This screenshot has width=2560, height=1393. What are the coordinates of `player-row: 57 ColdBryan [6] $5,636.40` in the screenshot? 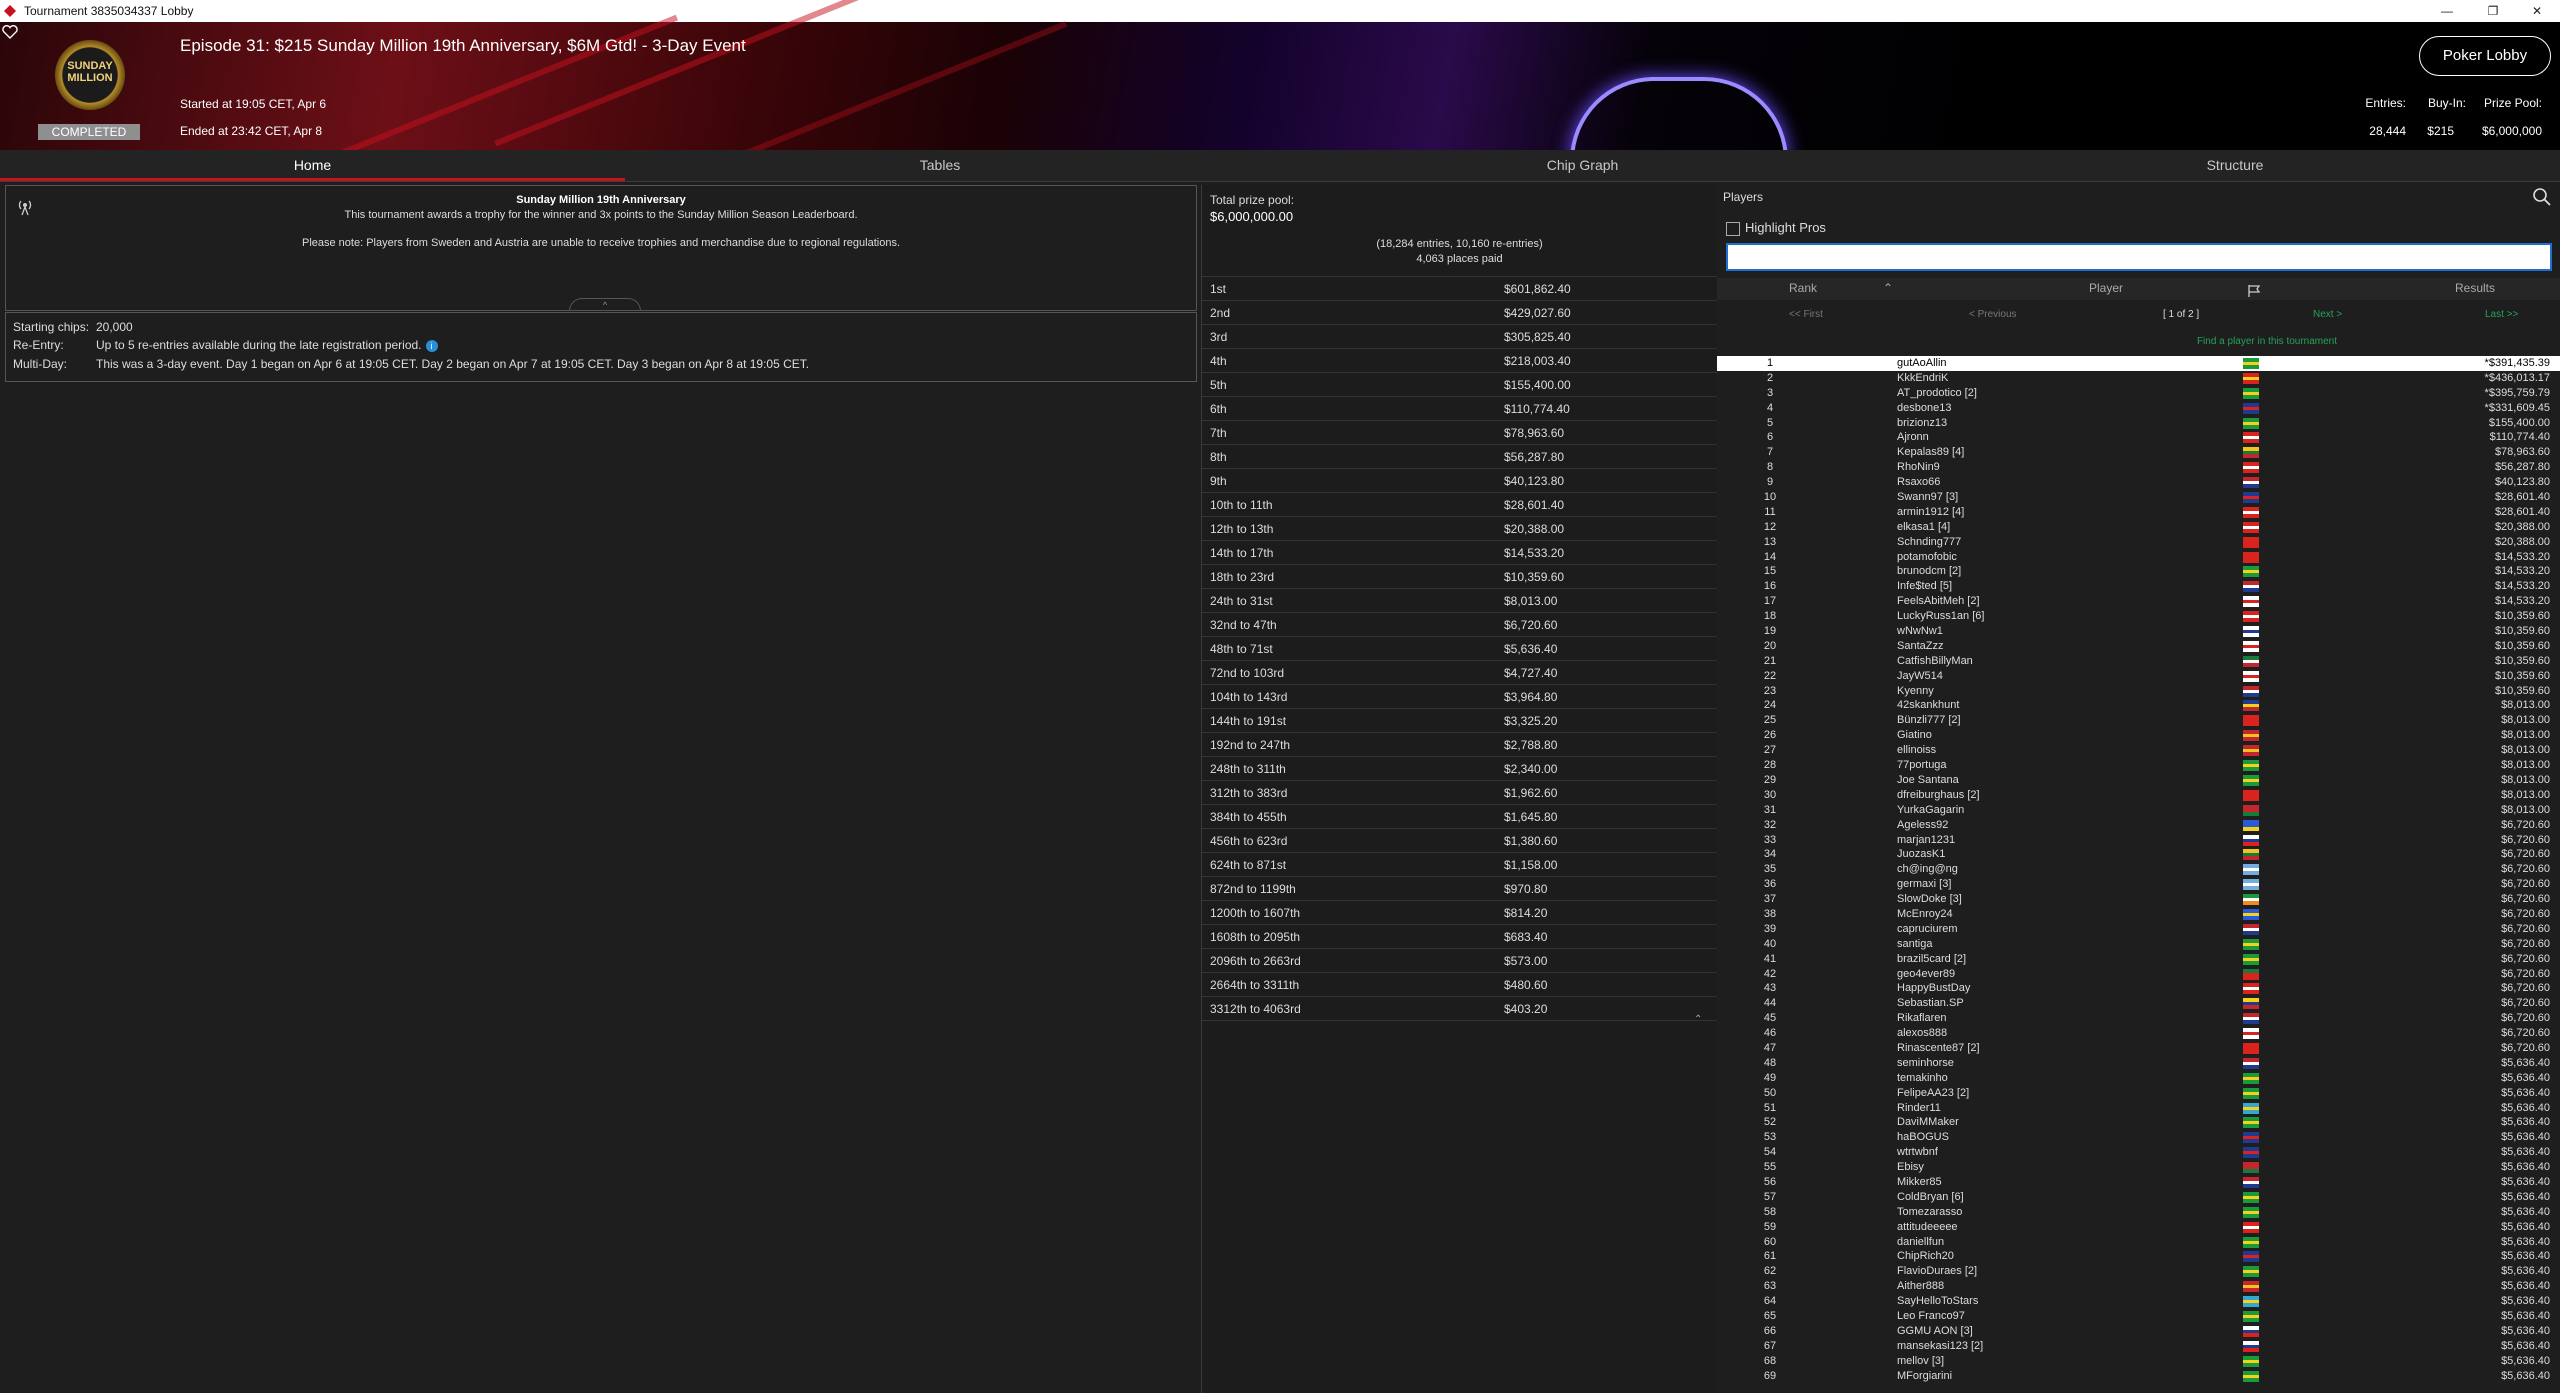 It's located at (2138, 1197).